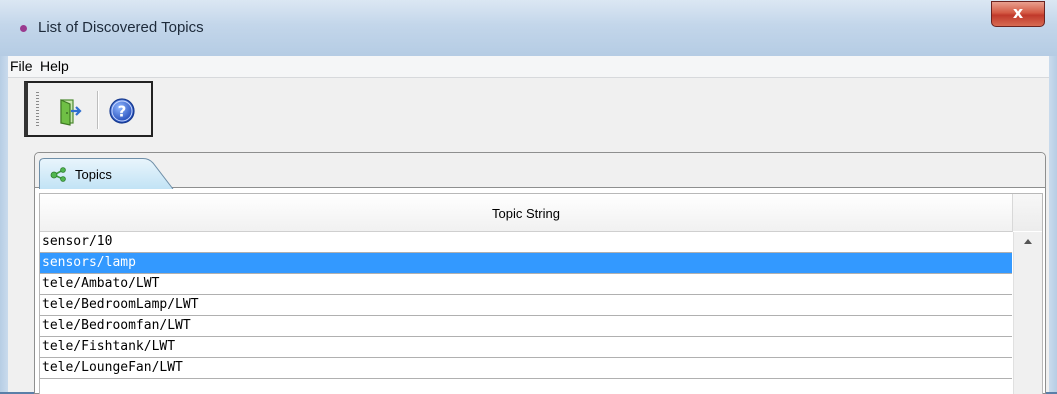 This screenshot has height=394, width=1057. Describe the element at coordinates (89, 262) in the screenshot. I see `topic-cell: sensors/lamp` at that location.